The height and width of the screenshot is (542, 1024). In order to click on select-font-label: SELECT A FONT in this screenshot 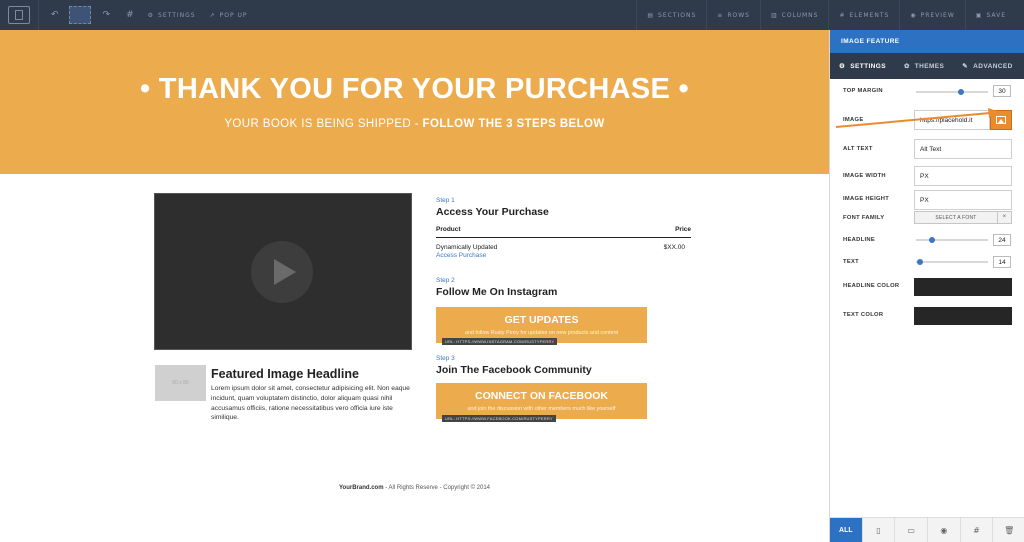, I will do `click(956, 218)`.